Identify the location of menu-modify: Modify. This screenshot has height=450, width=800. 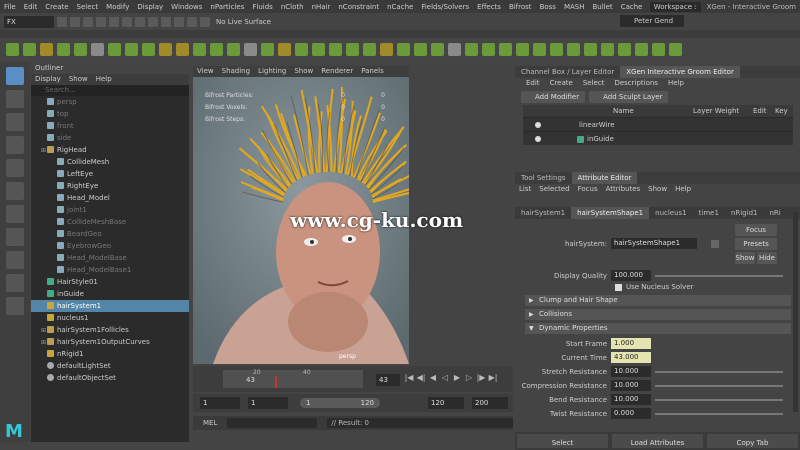
(117, 7).